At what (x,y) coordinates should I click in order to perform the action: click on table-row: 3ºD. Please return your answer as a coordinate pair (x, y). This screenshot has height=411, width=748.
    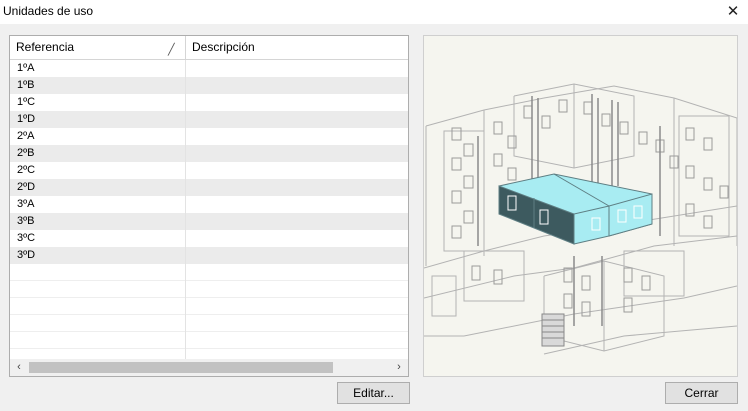
    Looking at the image, I should click on (209, 255).